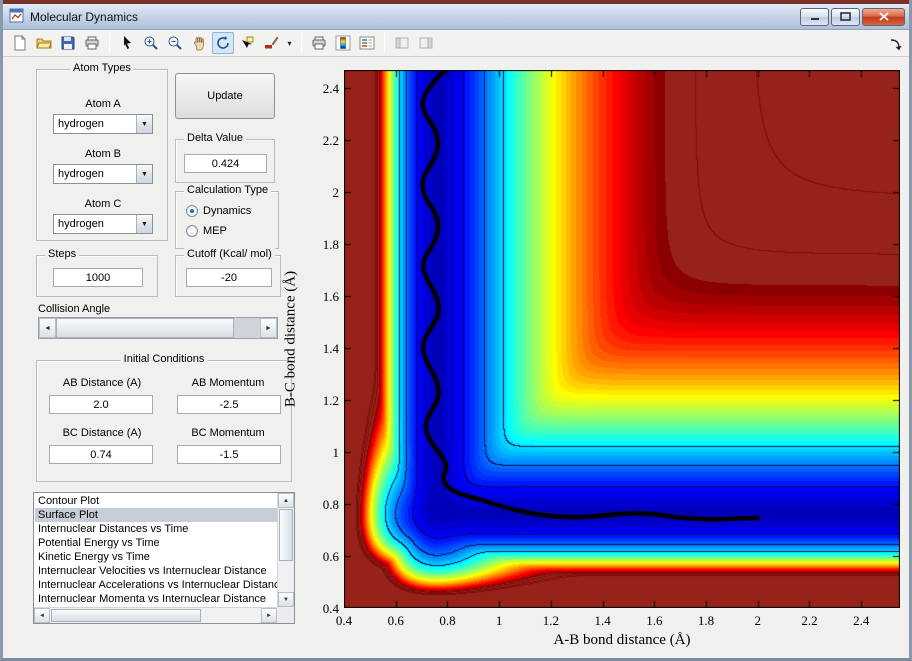 This screenshot has width=912, height=661. What do you see at coordinates (103, 104) in the screenshot?
I see `atom-a-label: Atom A` at bounding box center [103, 104].